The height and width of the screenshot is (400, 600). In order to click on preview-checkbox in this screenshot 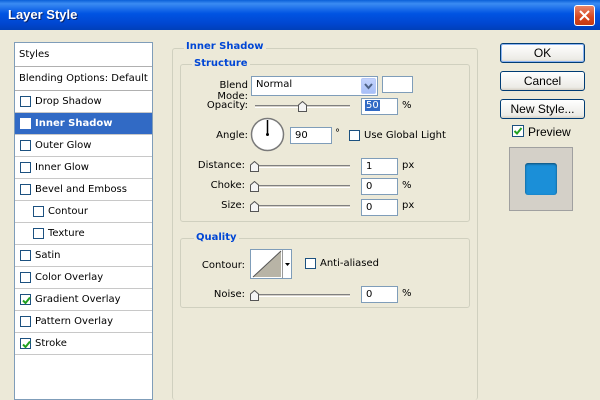, I will do `click(518, 131)`.